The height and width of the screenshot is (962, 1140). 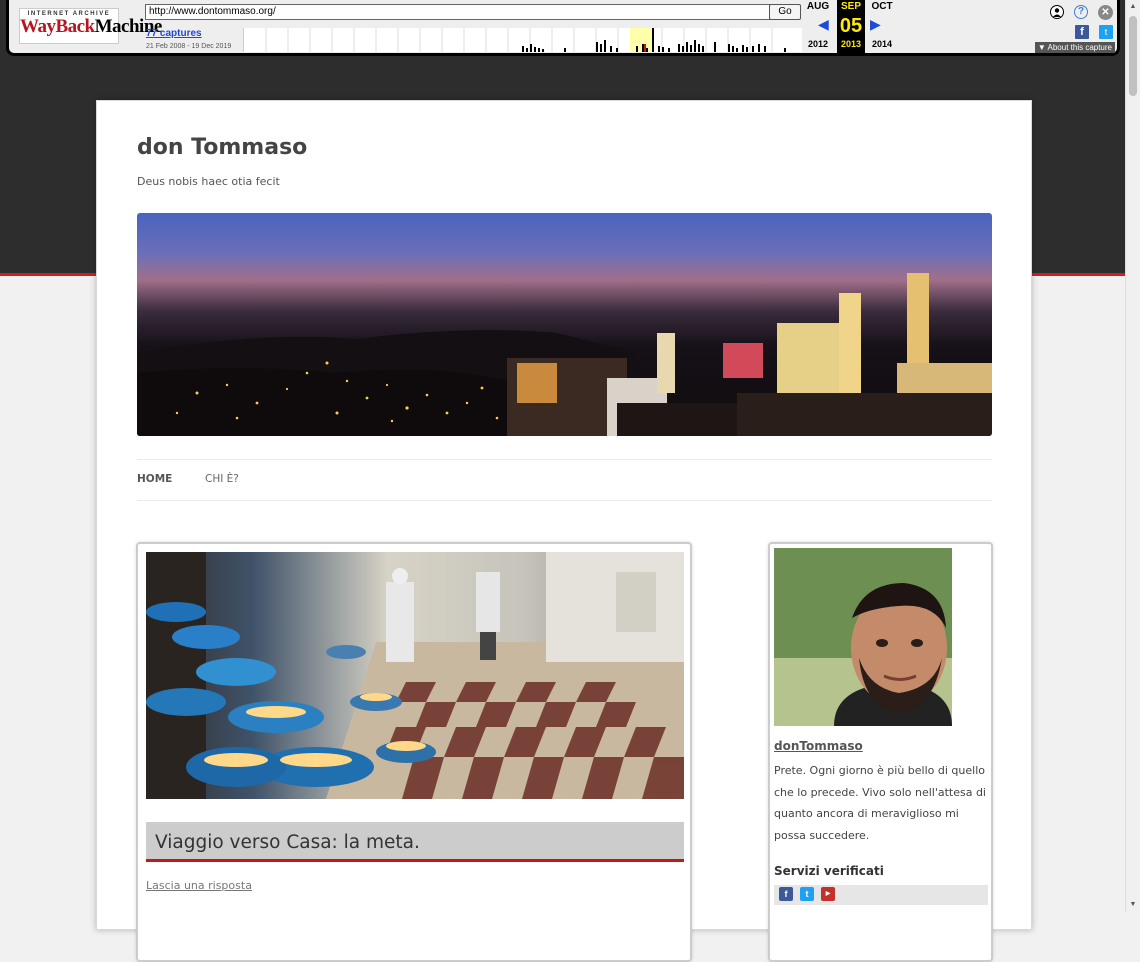 I want to click on post-image-illustration, so click(x=415, y=675).